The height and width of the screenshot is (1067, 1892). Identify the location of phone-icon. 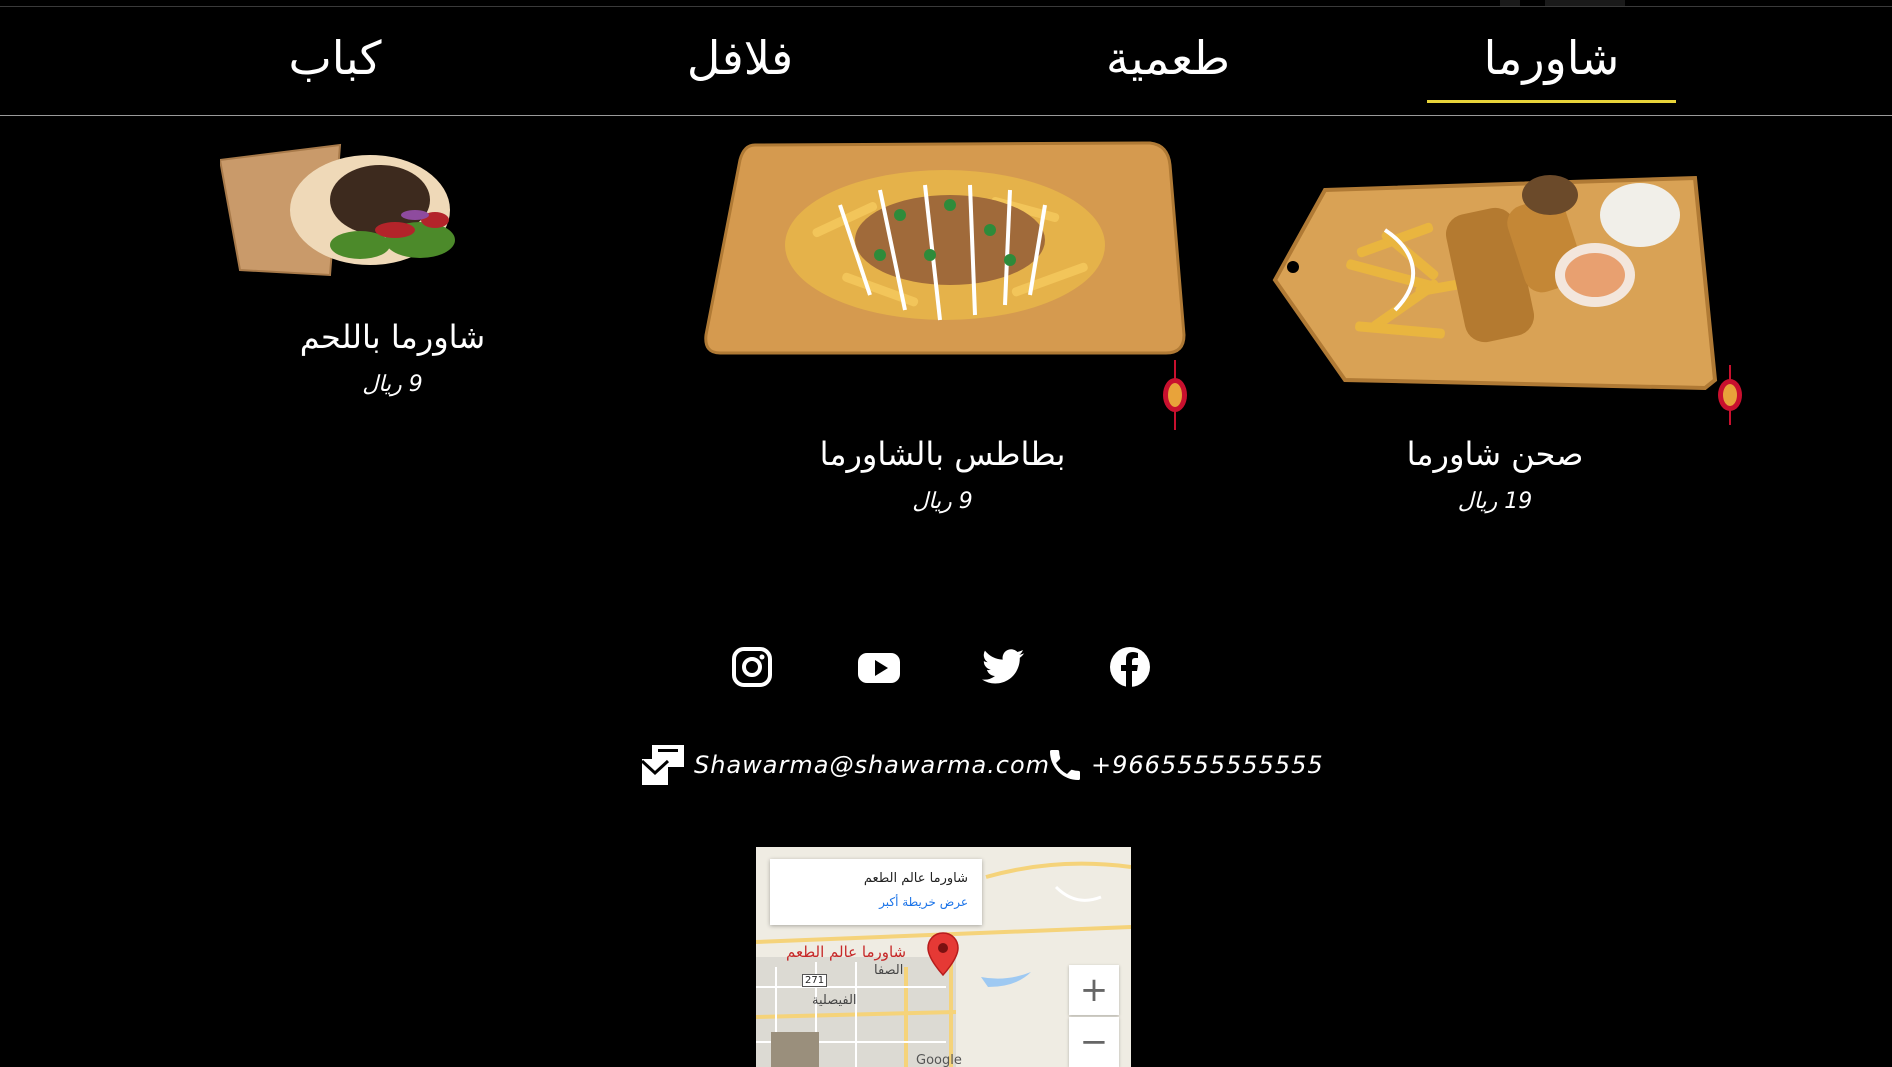
(1065, 765).